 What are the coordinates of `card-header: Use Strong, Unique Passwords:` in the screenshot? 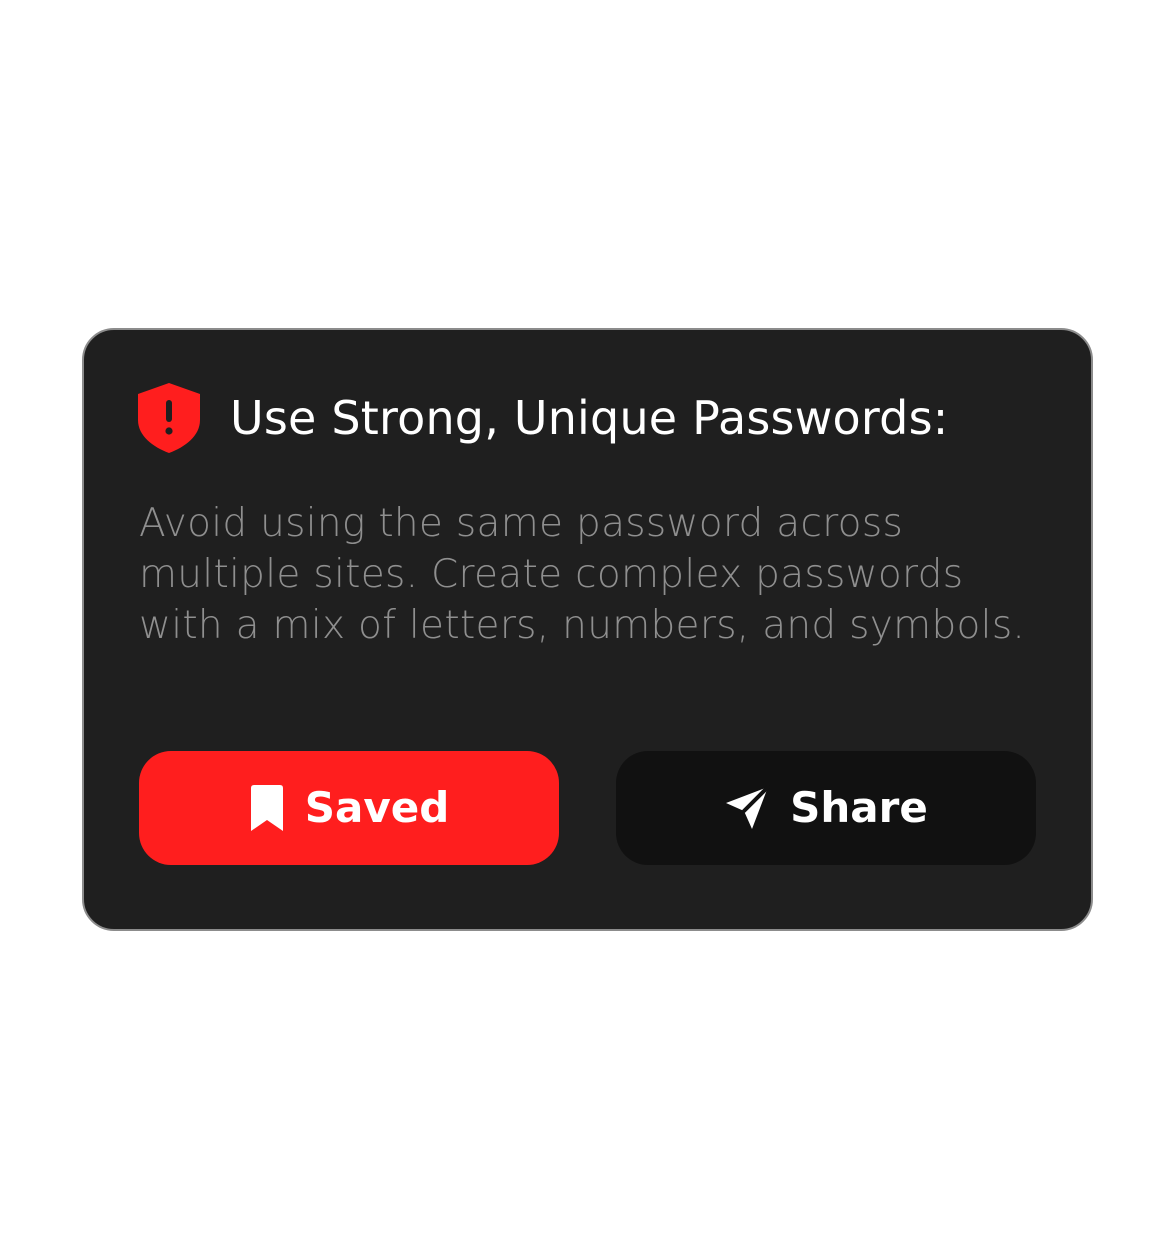 It's located at (542, 418).